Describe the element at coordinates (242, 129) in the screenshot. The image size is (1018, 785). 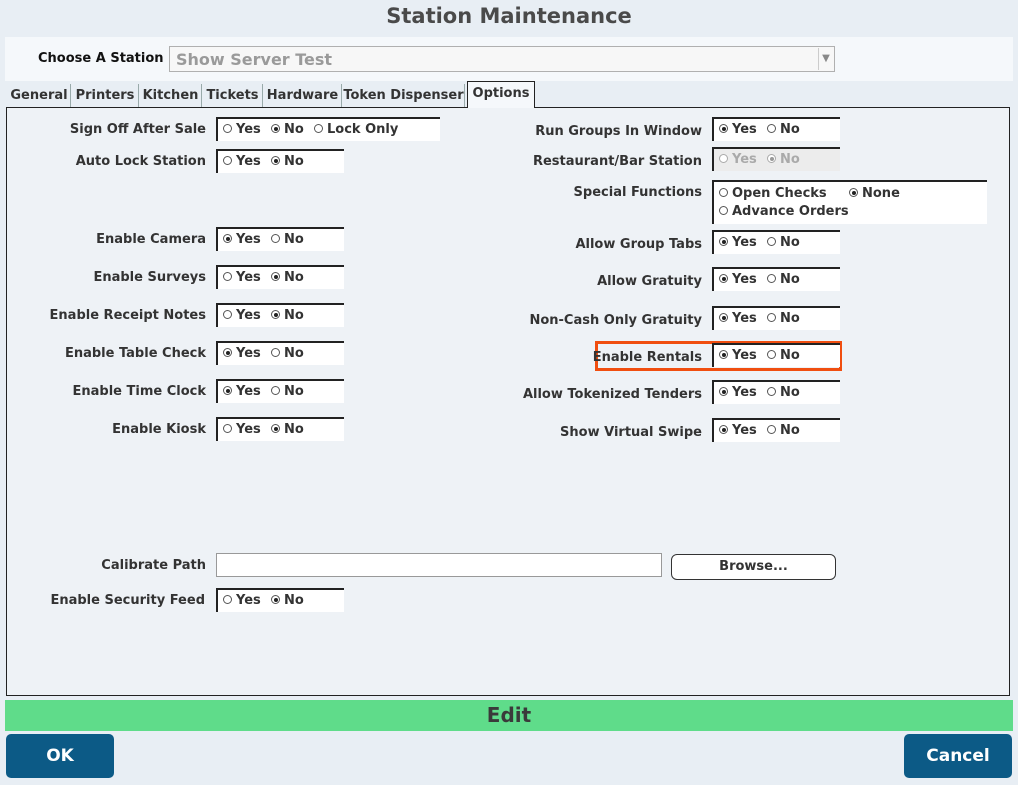
I see `sign-off-after-sale-option-yes: Yes` at that location.